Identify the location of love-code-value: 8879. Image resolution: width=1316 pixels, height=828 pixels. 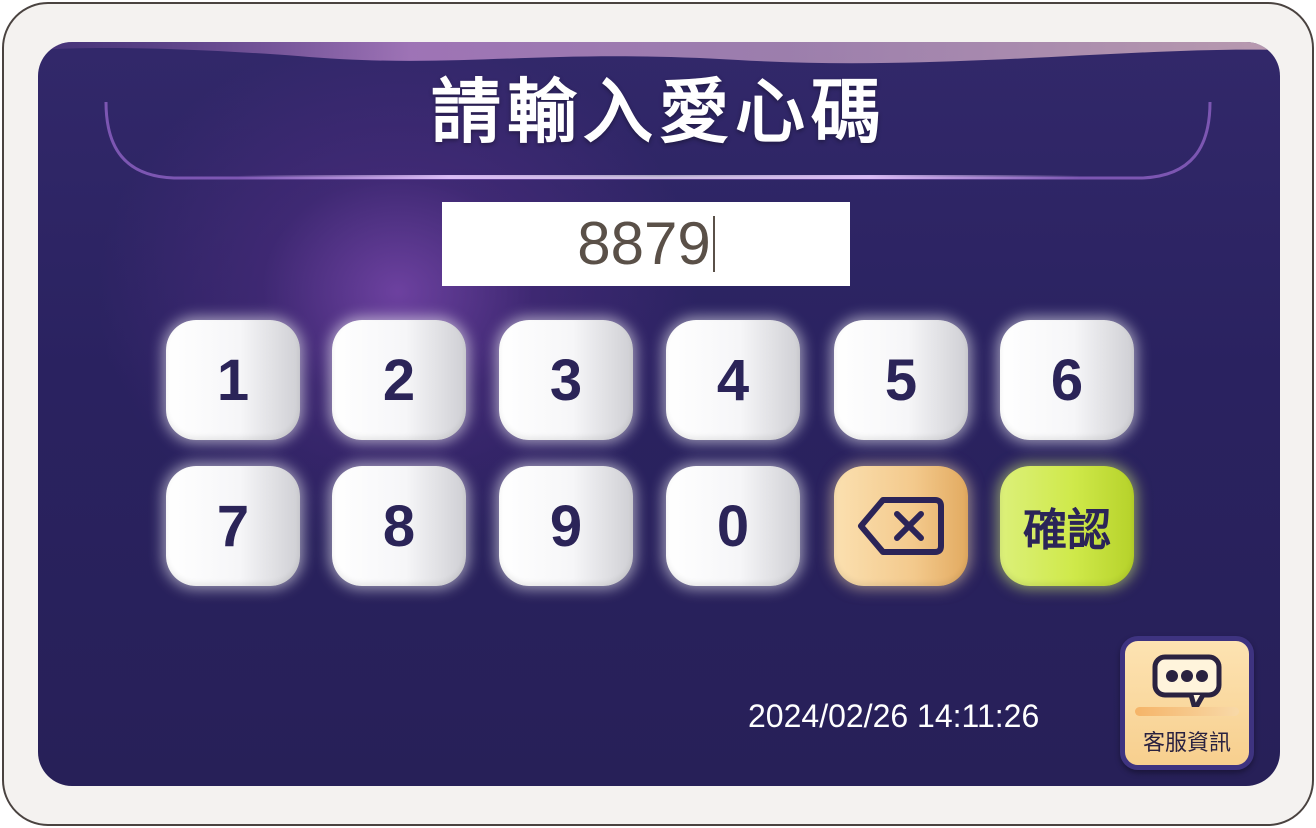
(644, 243).